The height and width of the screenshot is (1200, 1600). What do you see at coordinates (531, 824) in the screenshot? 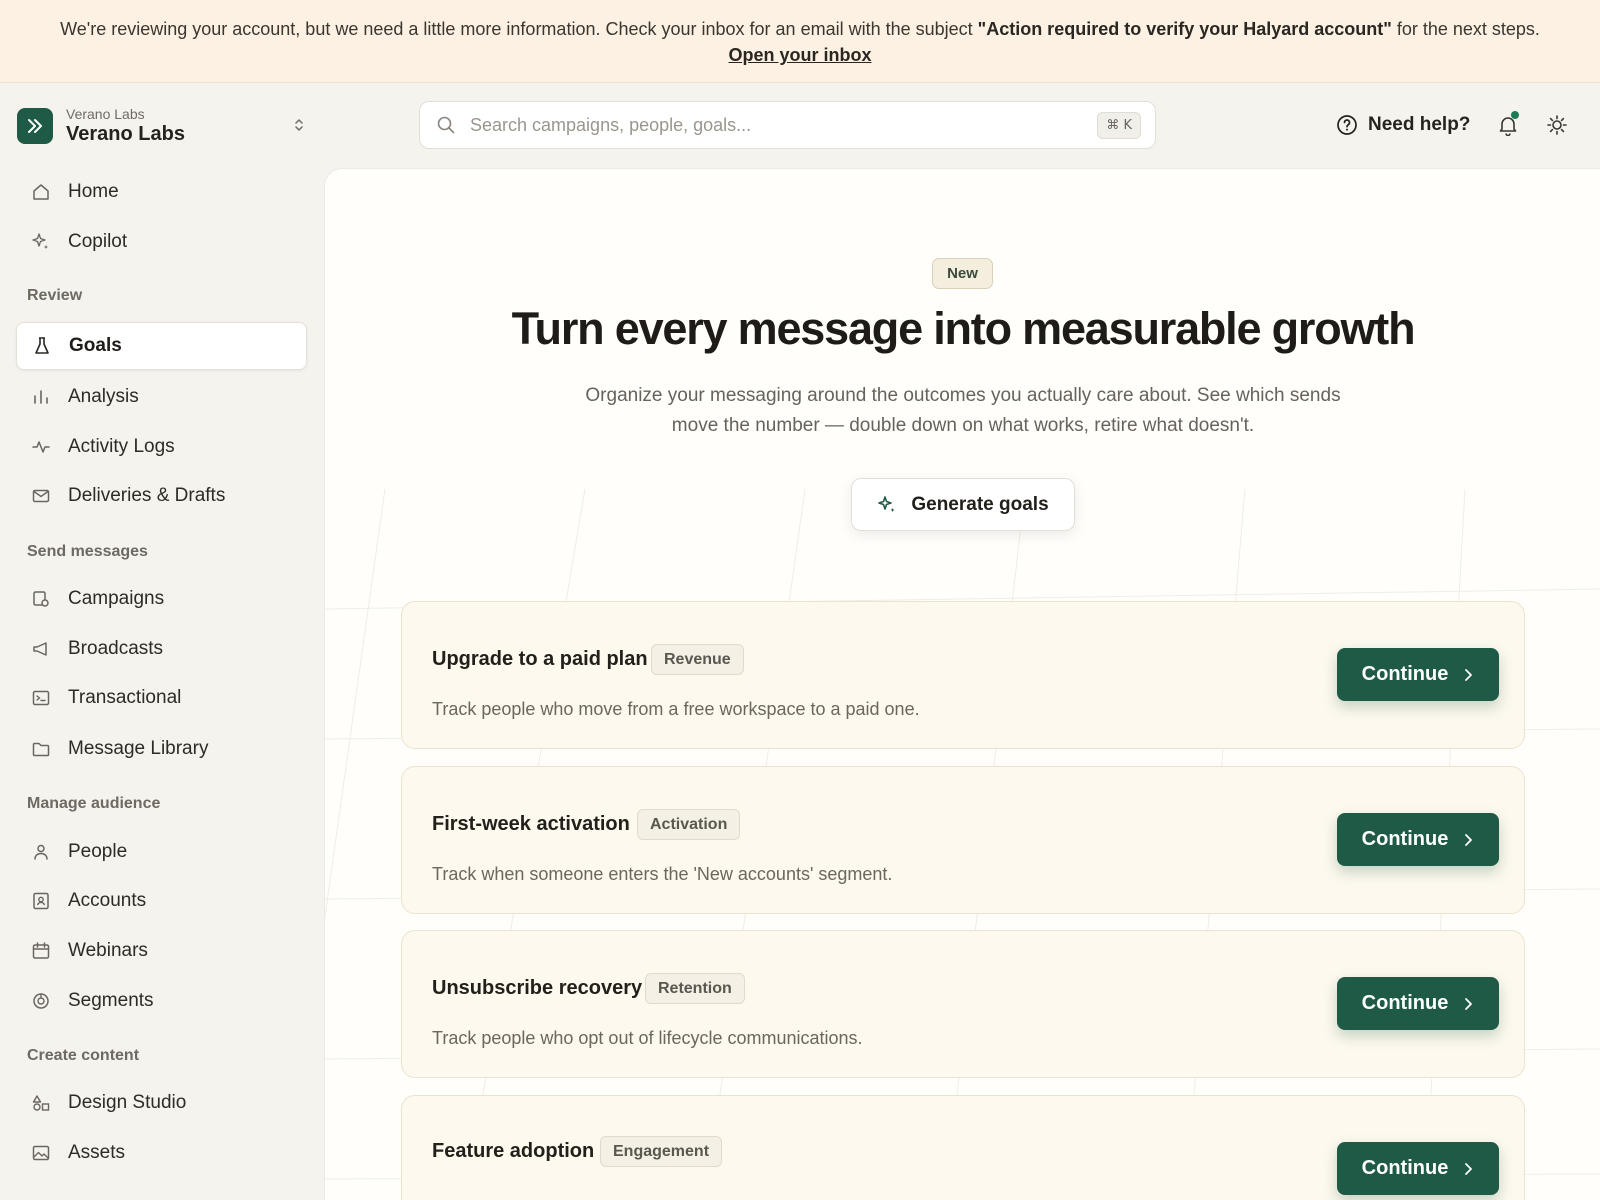
I see `goal-title: First-week activation` at bounding box center [531, 824].